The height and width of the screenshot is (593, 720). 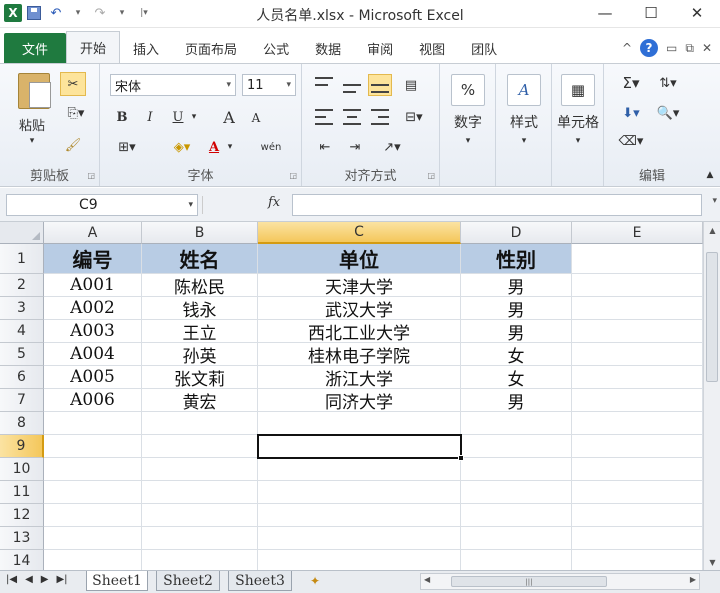 I want to click on column-header-b: B, so click(x=200, y=233).